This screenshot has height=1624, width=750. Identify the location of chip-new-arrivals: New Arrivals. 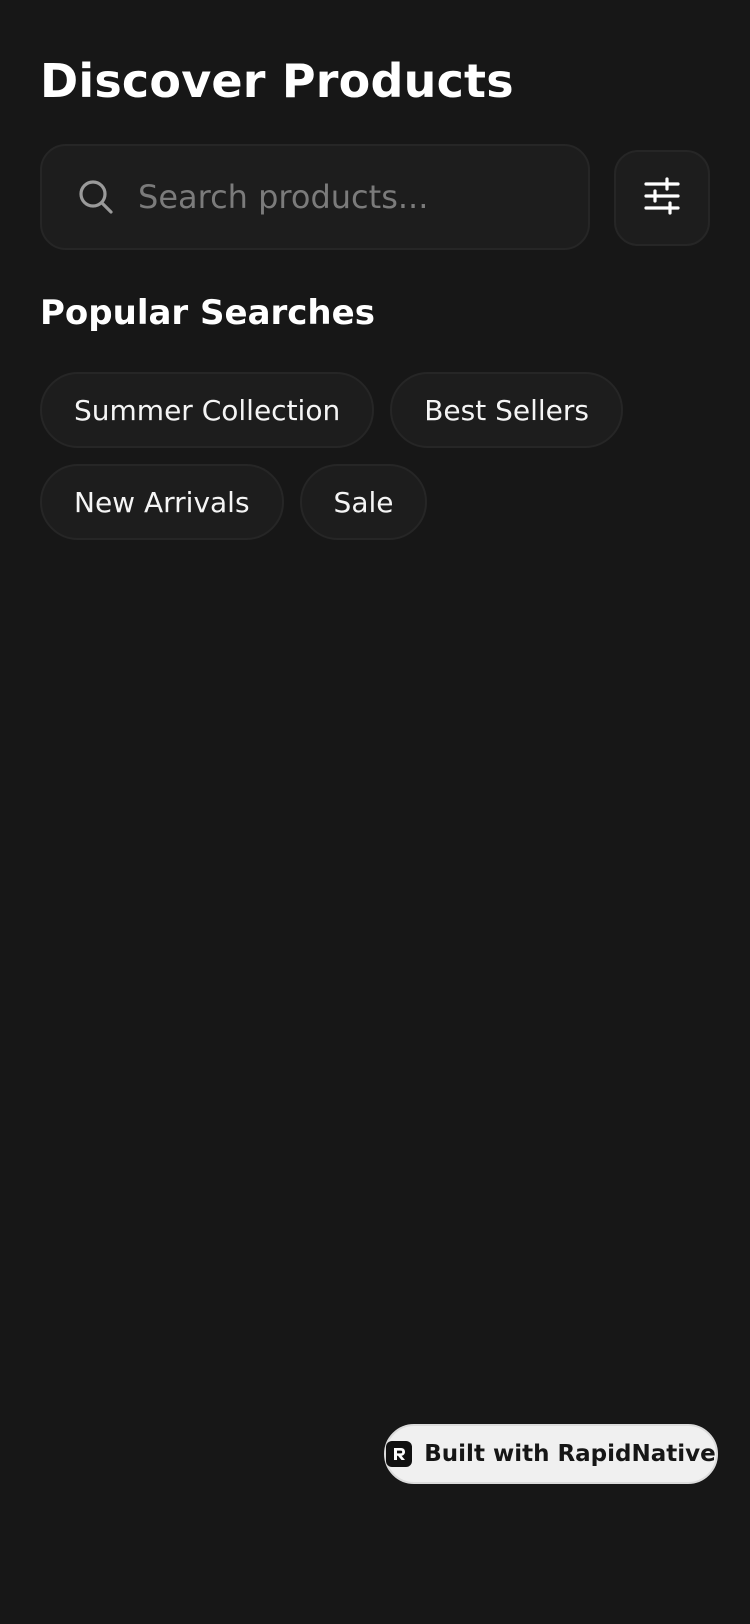
(162, 502).